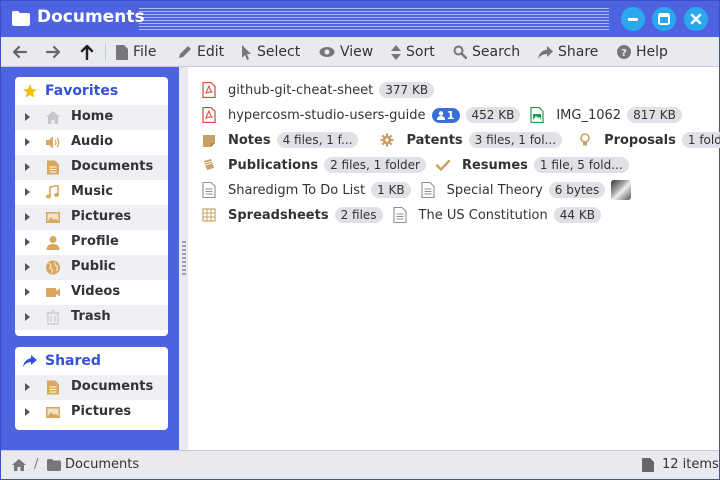 The width and height of the screenshot is (720, 480). Describe the element at coordinates (301, 90) in the screenshot. I see `file-name: github-git-cheat-sheet` at that location.